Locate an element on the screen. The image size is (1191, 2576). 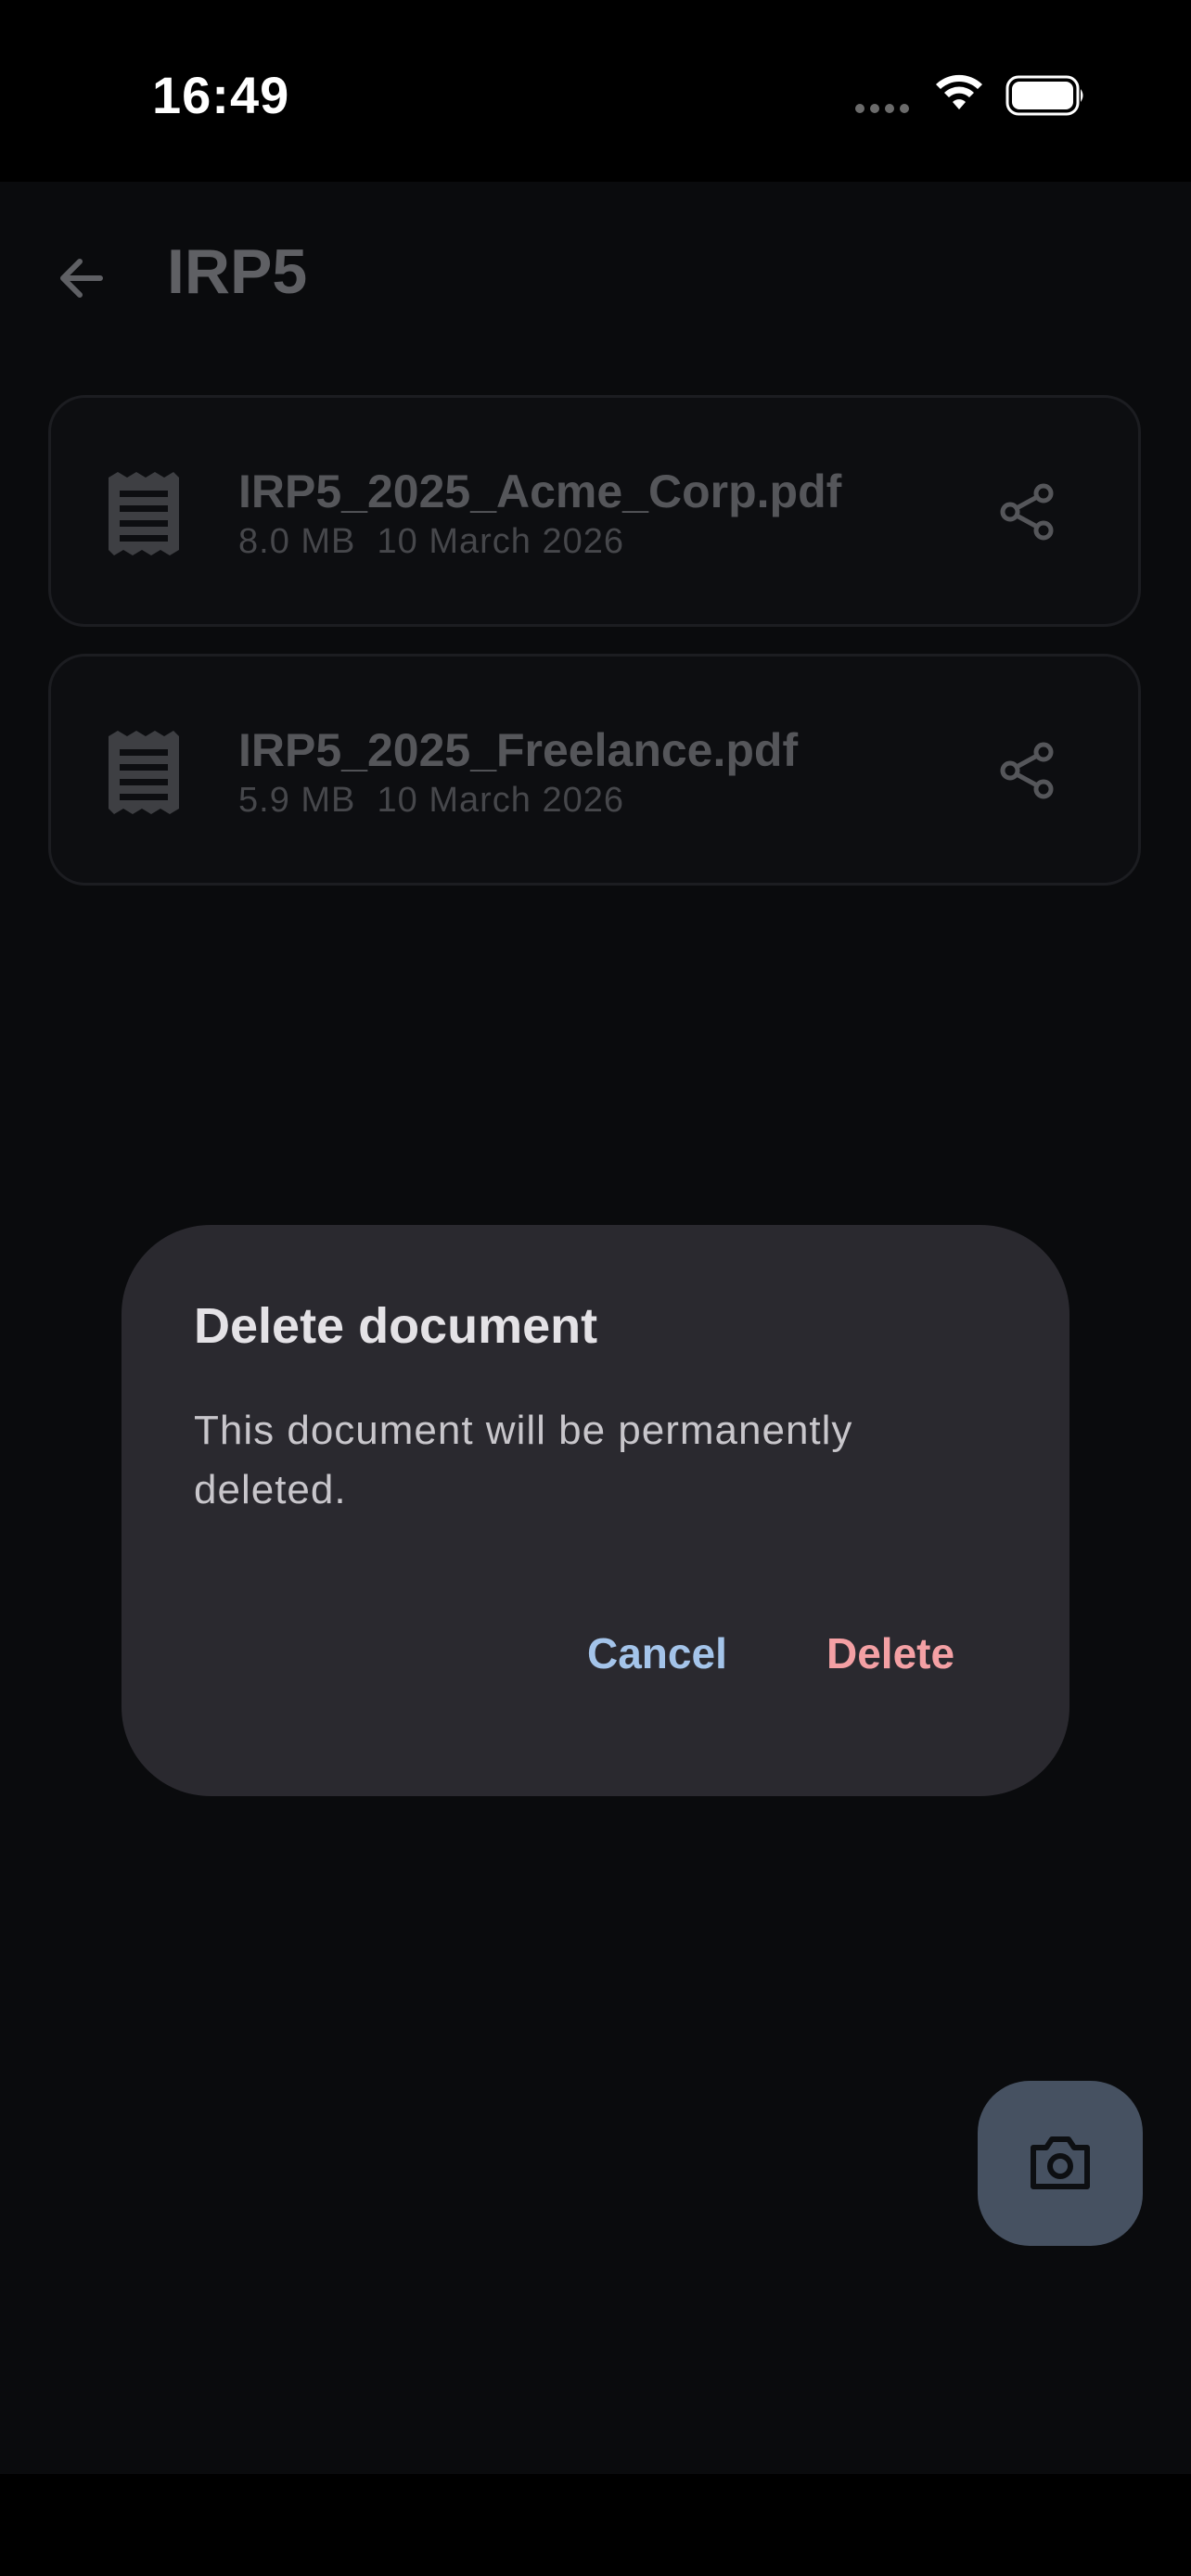
delete-button: Delete is located at coordinates (890, 1653).